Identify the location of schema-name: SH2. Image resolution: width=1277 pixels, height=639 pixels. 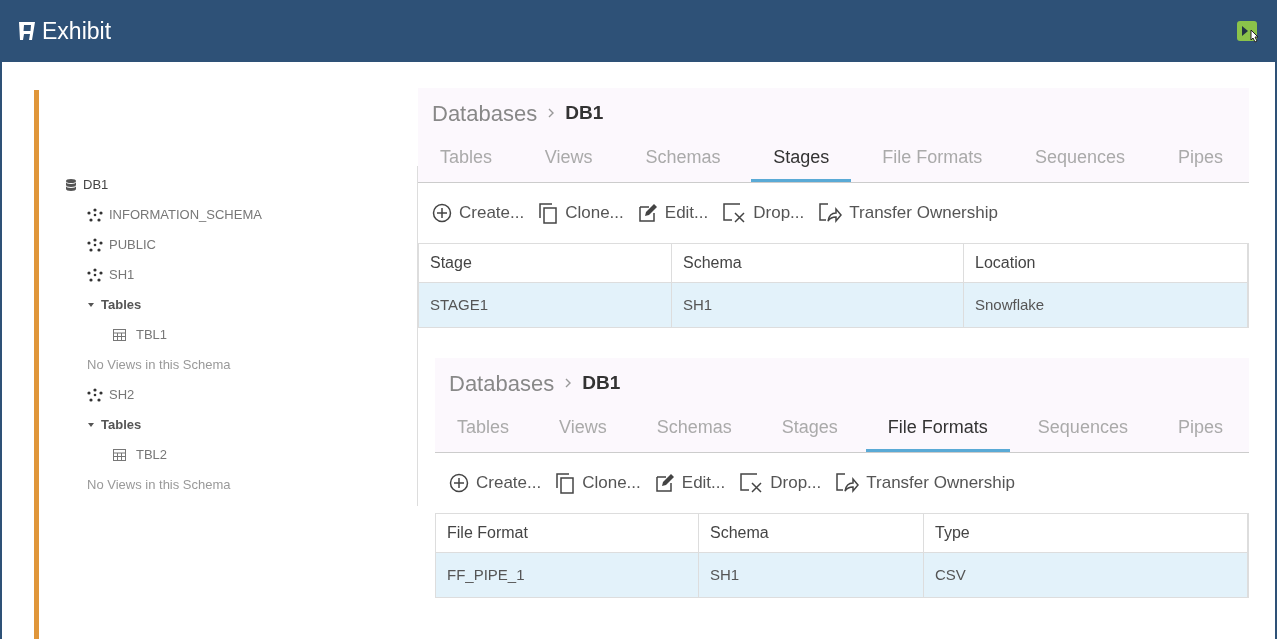
(122, 395).